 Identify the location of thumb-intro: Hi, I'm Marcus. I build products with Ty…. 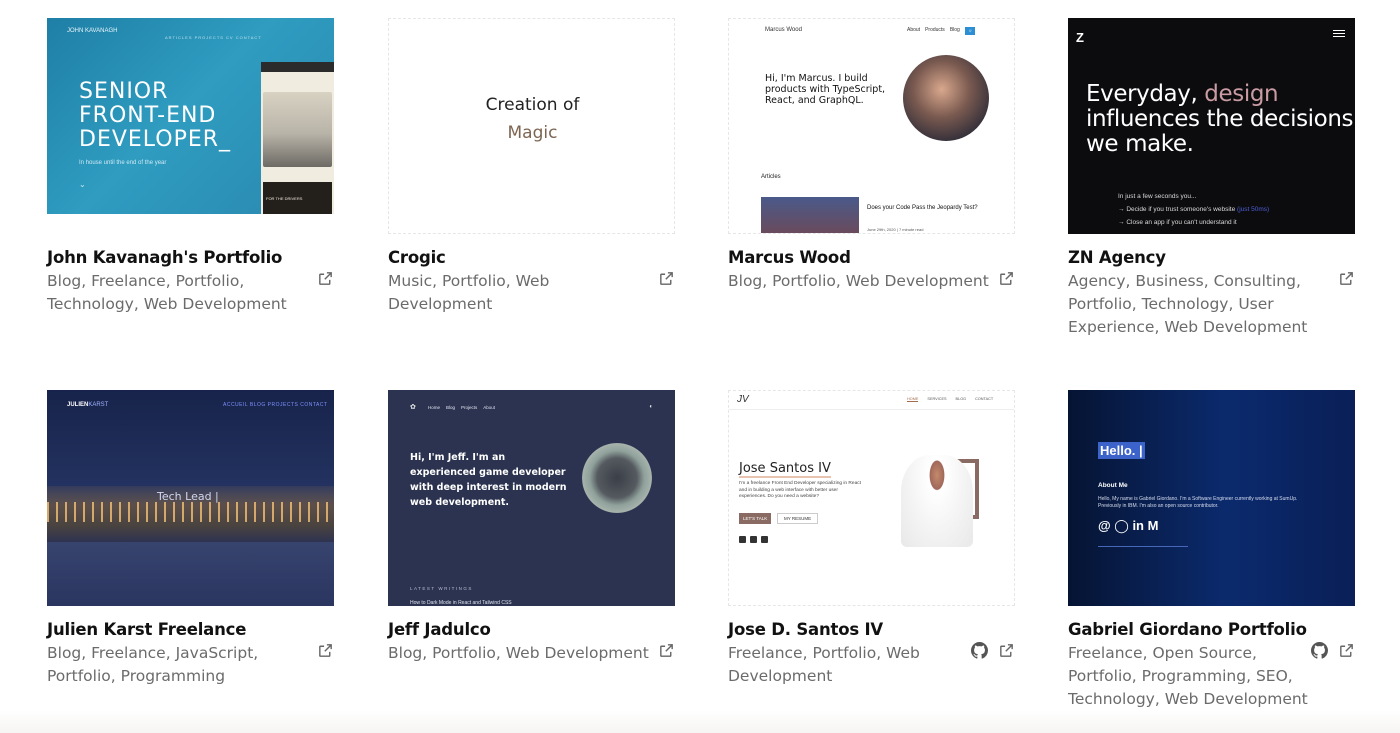
(825, 89).